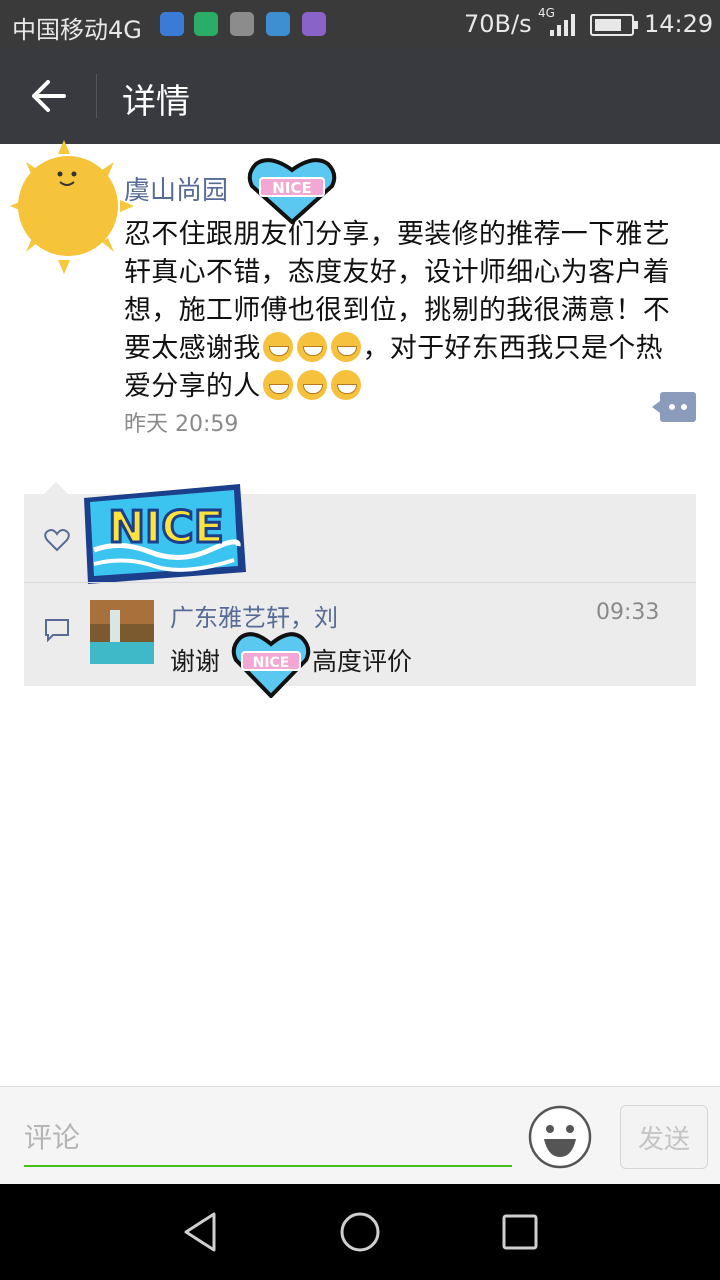 The width and height of the screenshot is (720, 1280). What do you see at coordinates (96, 96) in the screenshot?
I see `app-bar-divider` at bounding box center [96, 96].